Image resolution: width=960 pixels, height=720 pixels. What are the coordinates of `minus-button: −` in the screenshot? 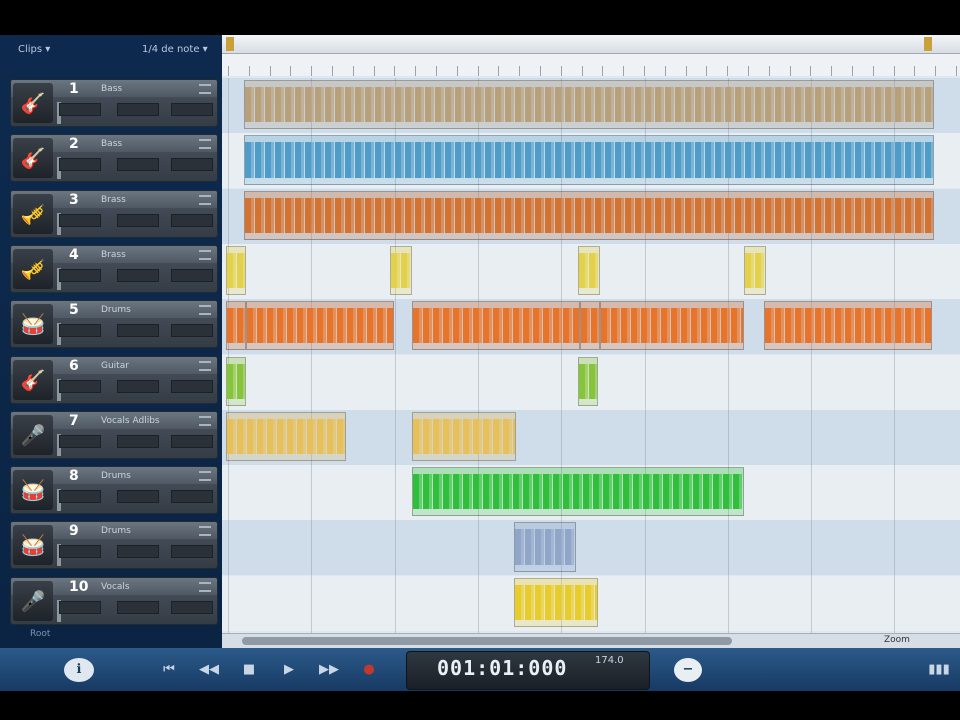 It's located at (688, 670).